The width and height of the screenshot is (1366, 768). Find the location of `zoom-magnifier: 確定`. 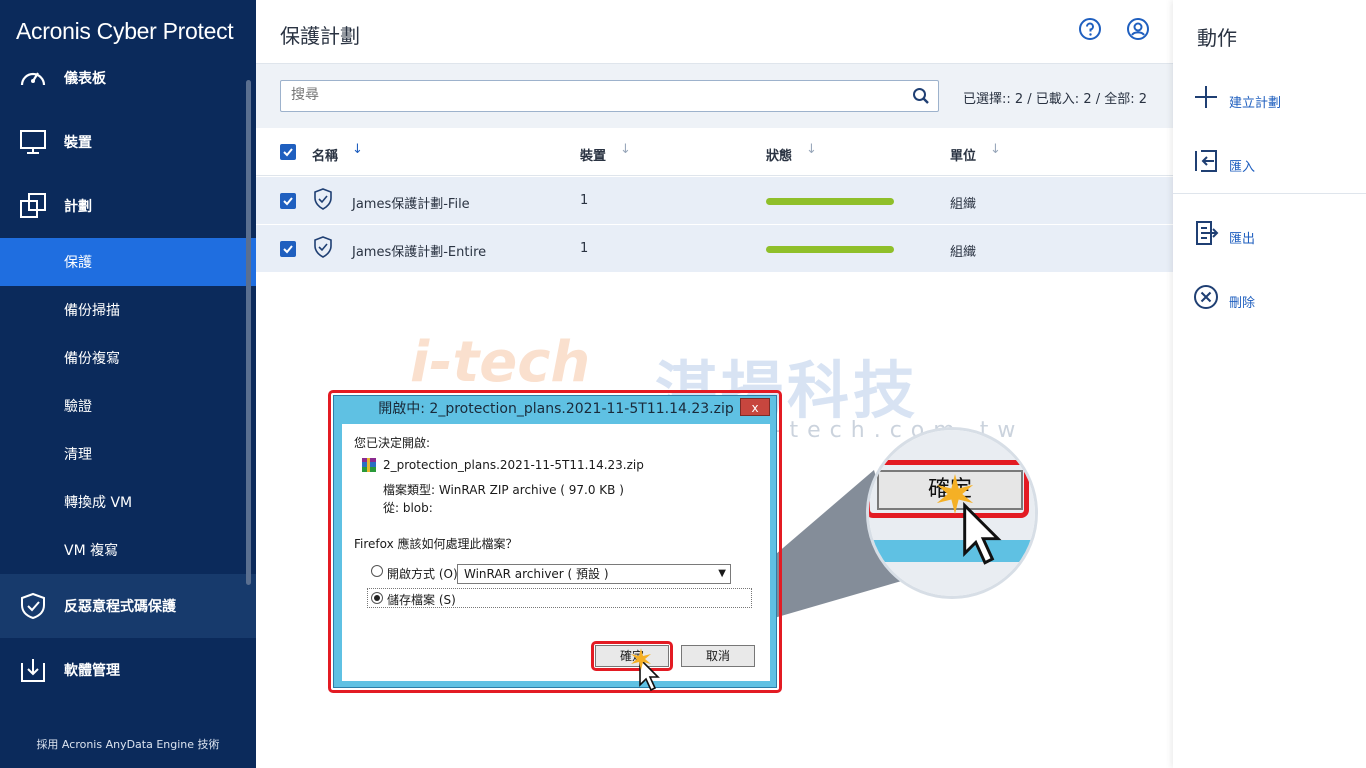

zoom-magnifier: 確定 is located at coordinates (952, 513).